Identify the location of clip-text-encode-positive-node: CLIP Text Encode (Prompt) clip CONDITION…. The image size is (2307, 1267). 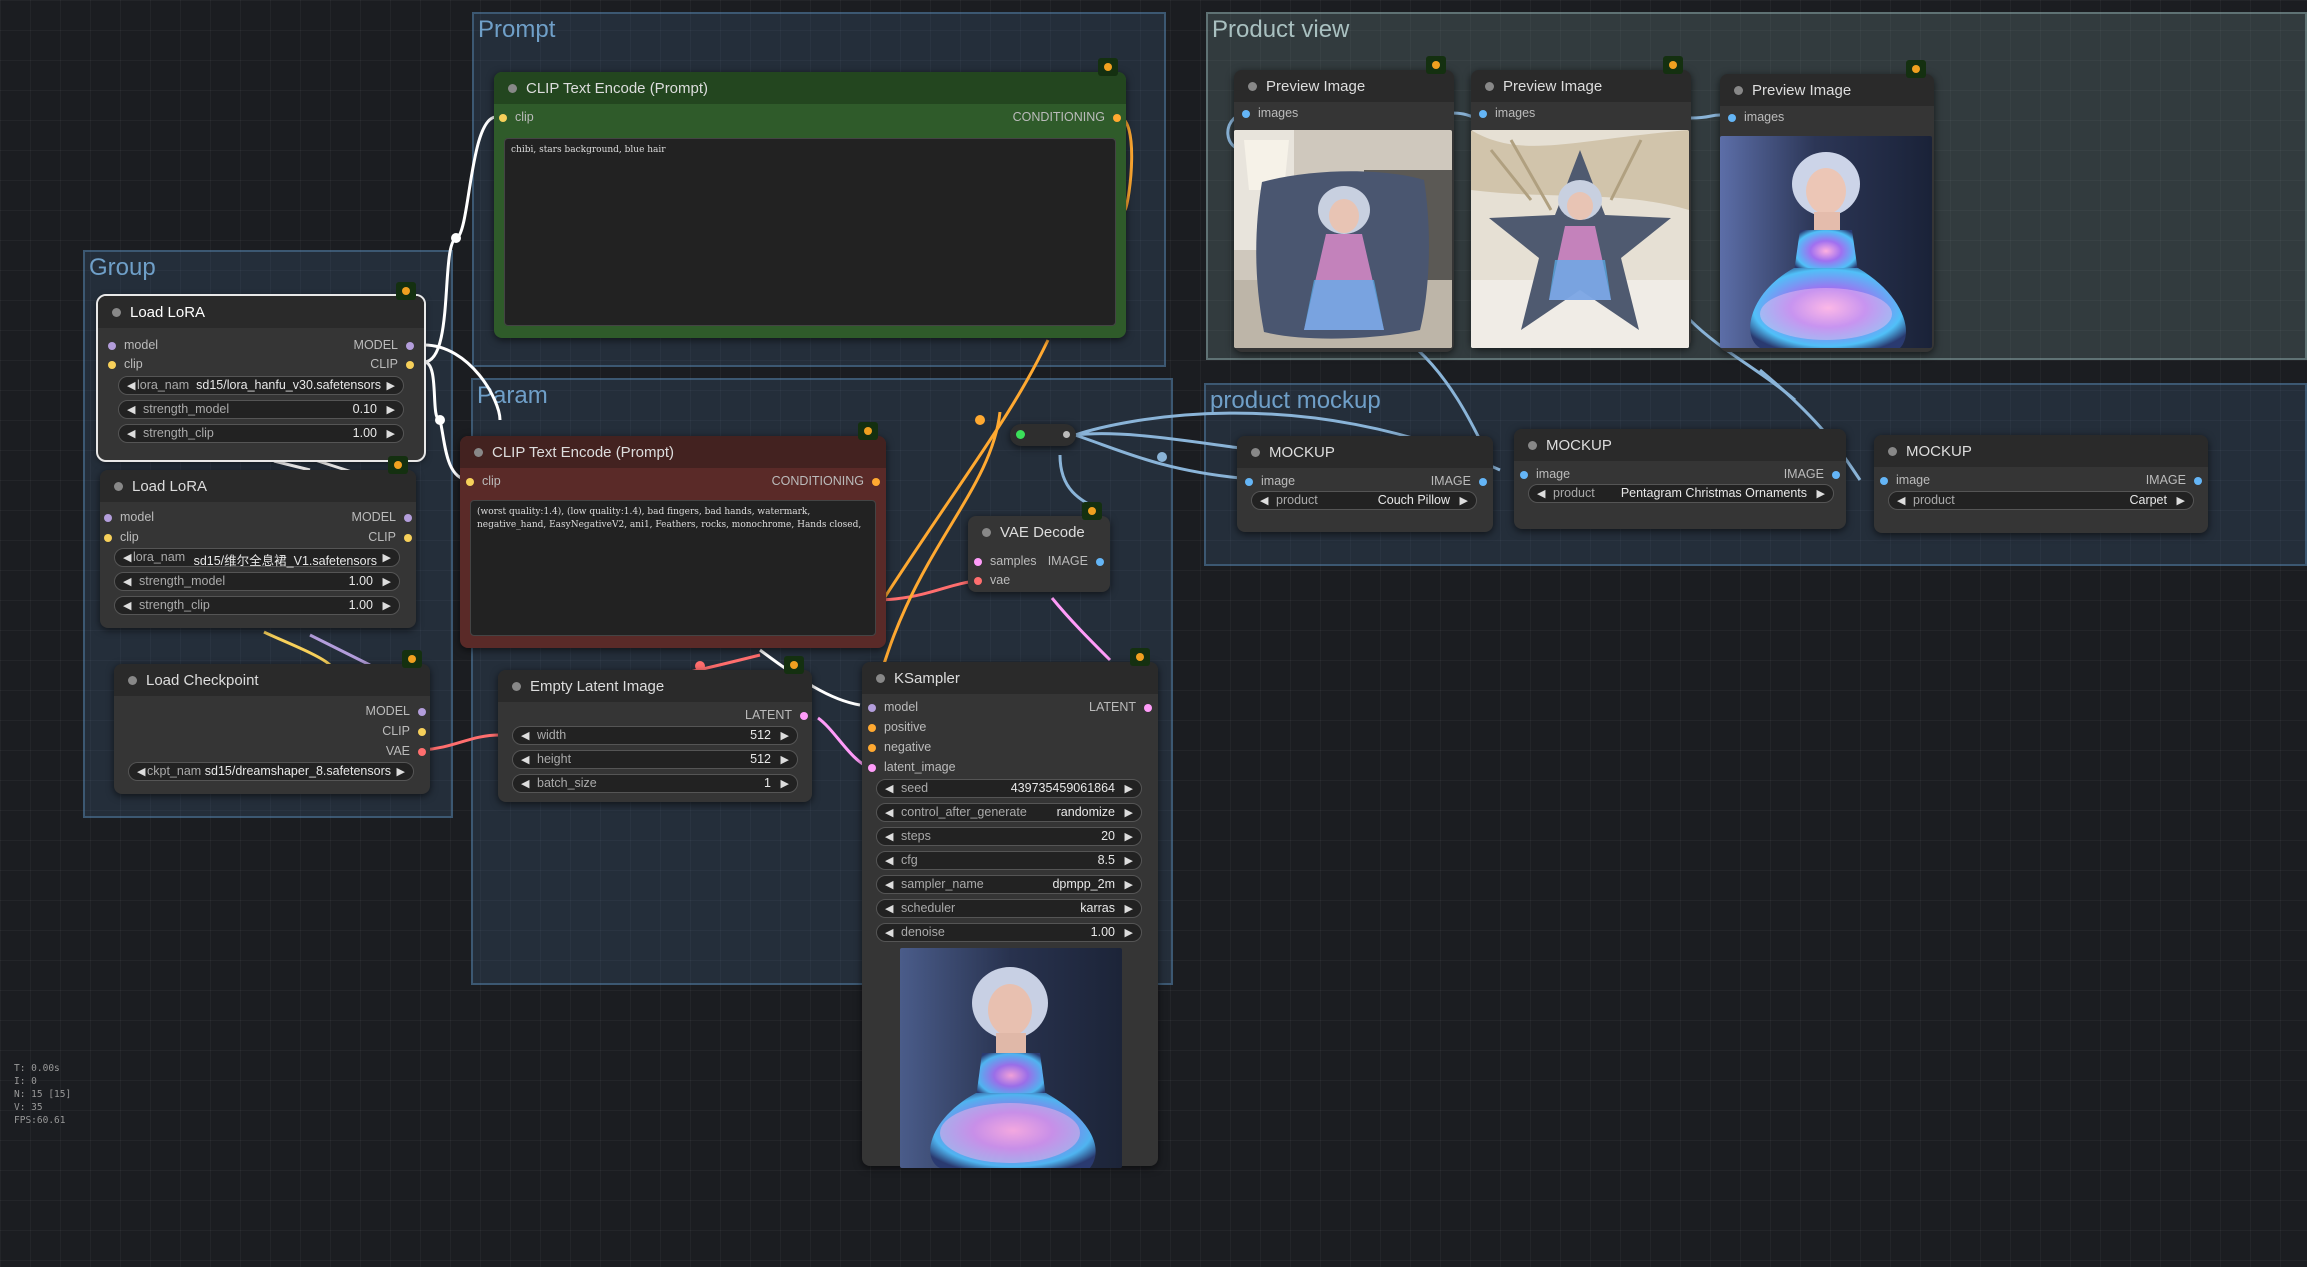
(810, 198).